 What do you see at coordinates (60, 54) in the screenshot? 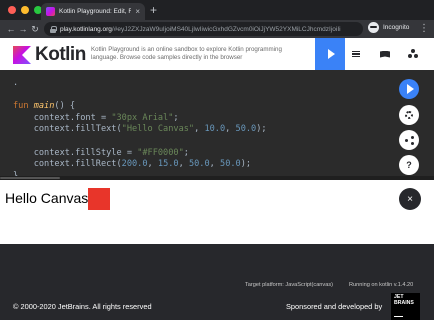
I see `logo-text: Kotlin` at bounding box center [60, 54].